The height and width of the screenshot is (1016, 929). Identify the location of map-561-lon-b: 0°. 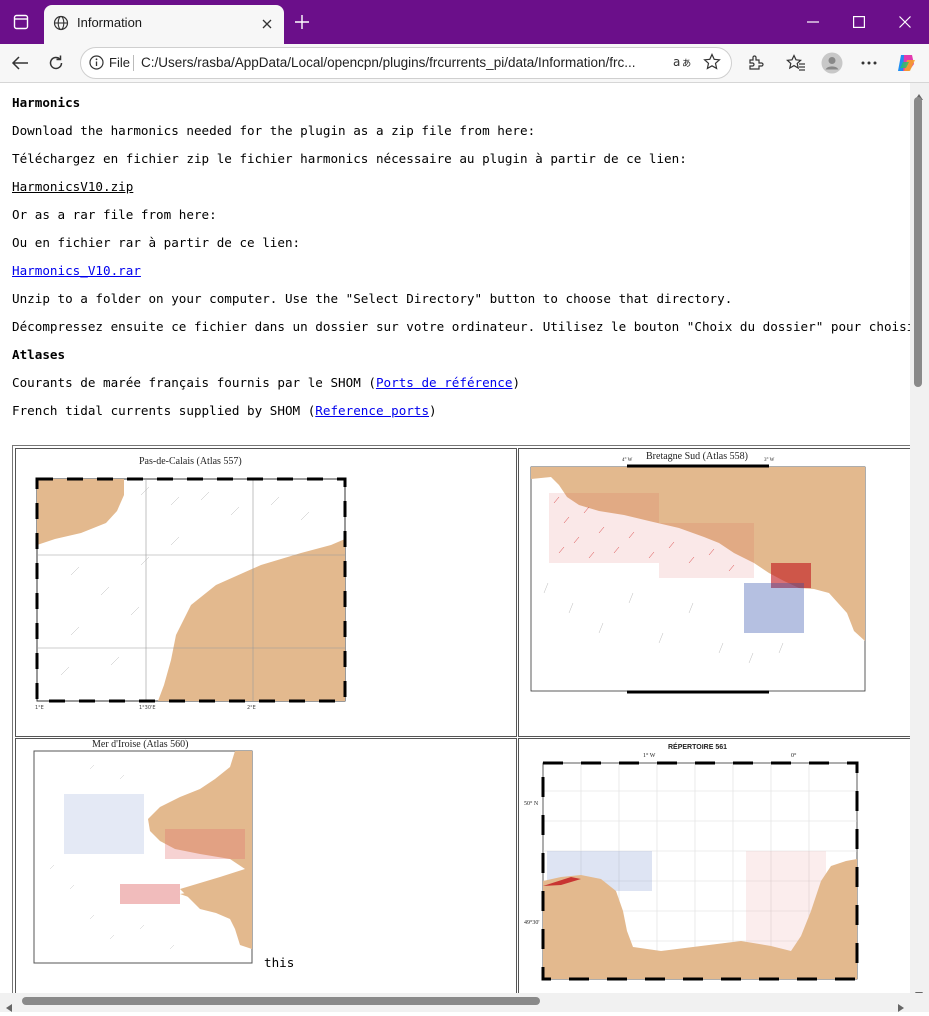
(794, 756).